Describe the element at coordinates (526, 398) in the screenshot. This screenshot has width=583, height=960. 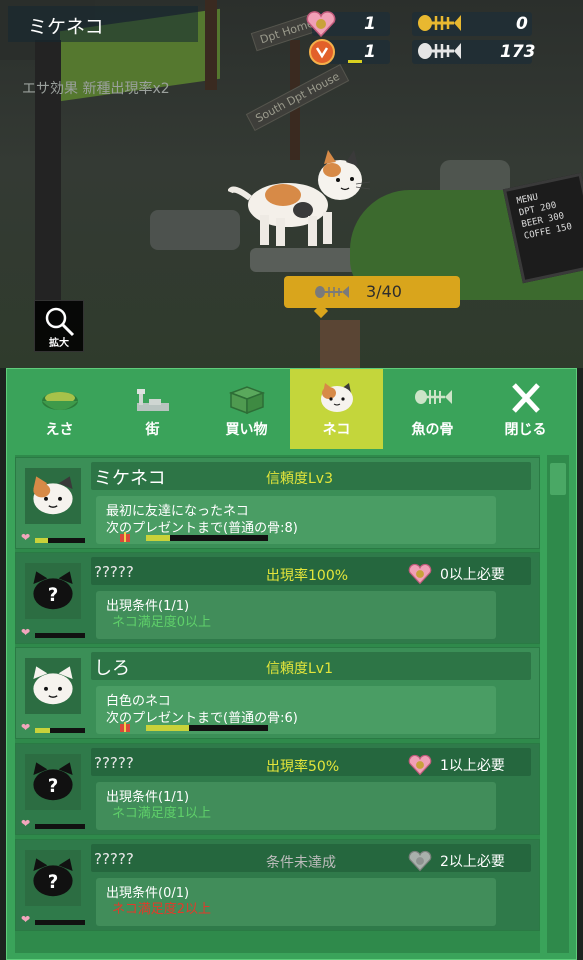
I see `close-icon` at that location.